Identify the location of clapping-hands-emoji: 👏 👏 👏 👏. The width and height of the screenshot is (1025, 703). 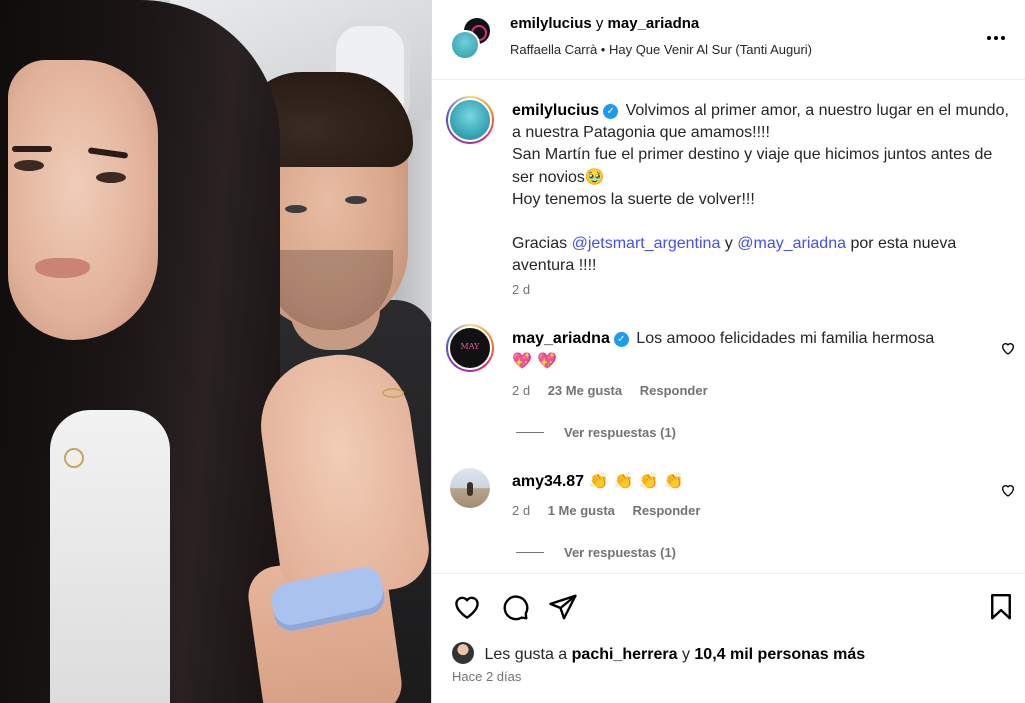
(636, 480).